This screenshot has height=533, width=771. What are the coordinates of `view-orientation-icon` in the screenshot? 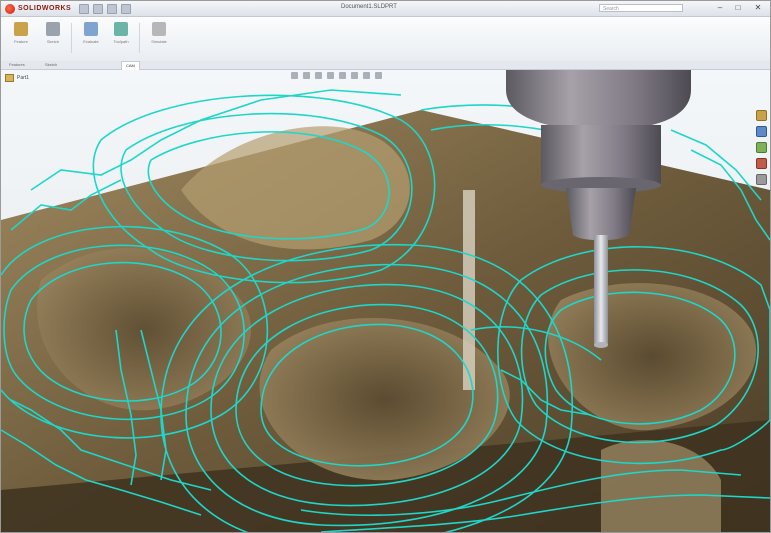 It's located at (330, 75).